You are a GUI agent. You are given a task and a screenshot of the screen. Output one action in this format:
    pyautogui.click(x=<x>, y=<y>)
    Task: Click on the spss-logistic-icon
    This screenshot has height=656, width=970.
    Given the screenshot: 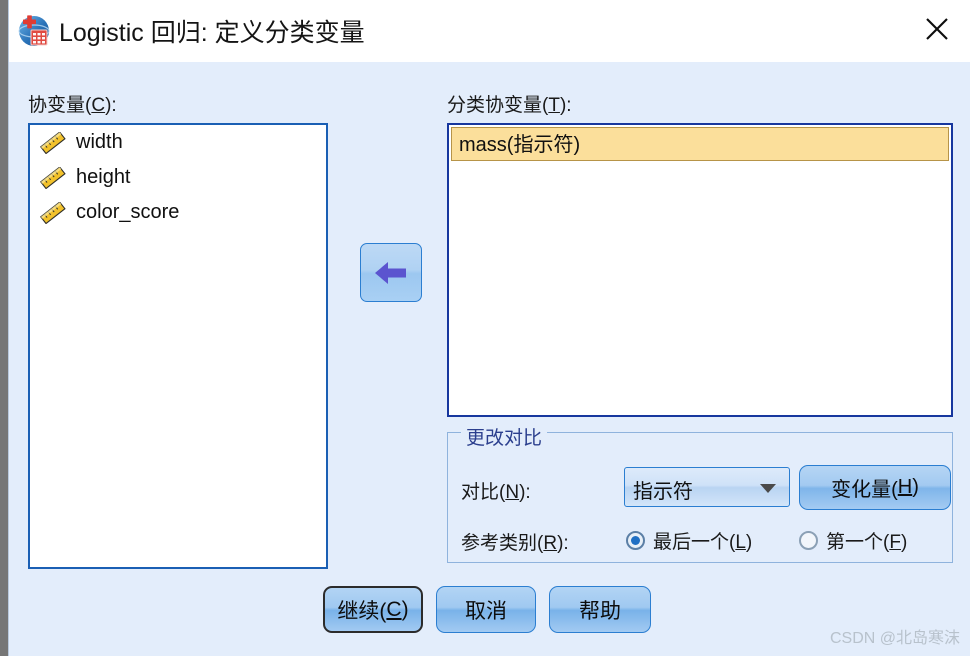 What is the action you would take?
    pyautogui.click(x=34, y=31)
    